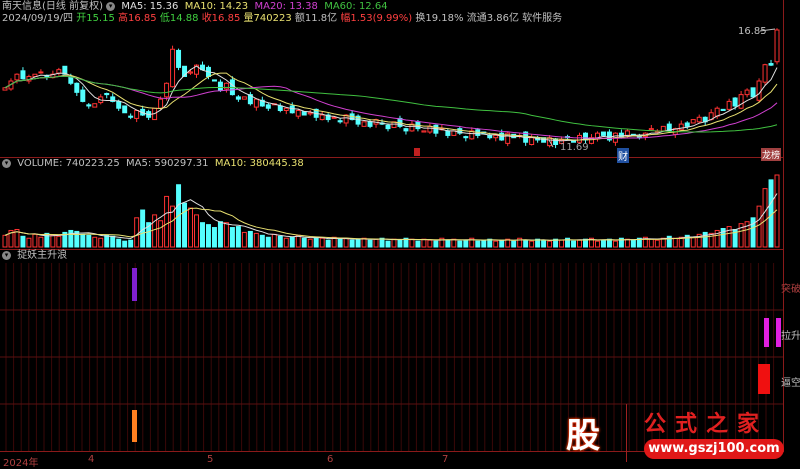 The width and height of the screenshot is (800, 469). What do you see at coordinates (330, 459) in the screenshot?
I see `x-axis-label: 6` at bounding box center [330, 459].